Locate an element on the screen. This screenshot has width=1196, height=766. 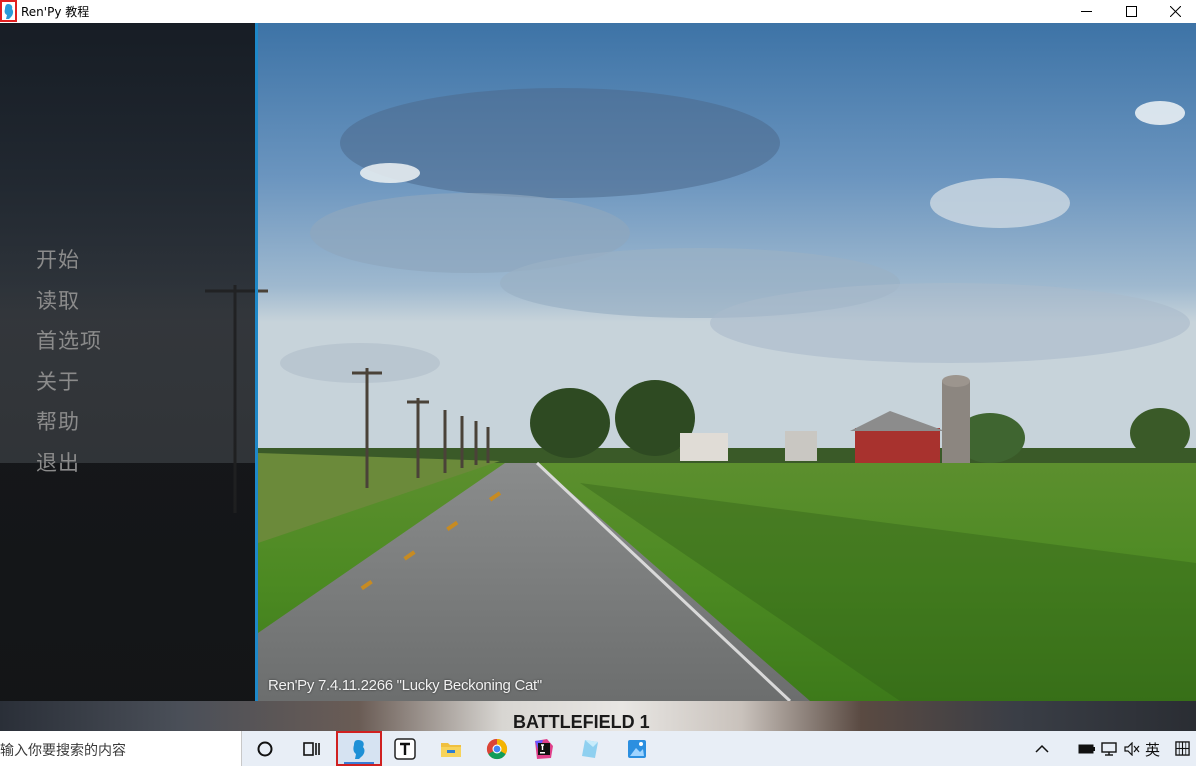
desktop-wallpaper: BATTLEFIELD 1 is located at coordinates (598, 716).